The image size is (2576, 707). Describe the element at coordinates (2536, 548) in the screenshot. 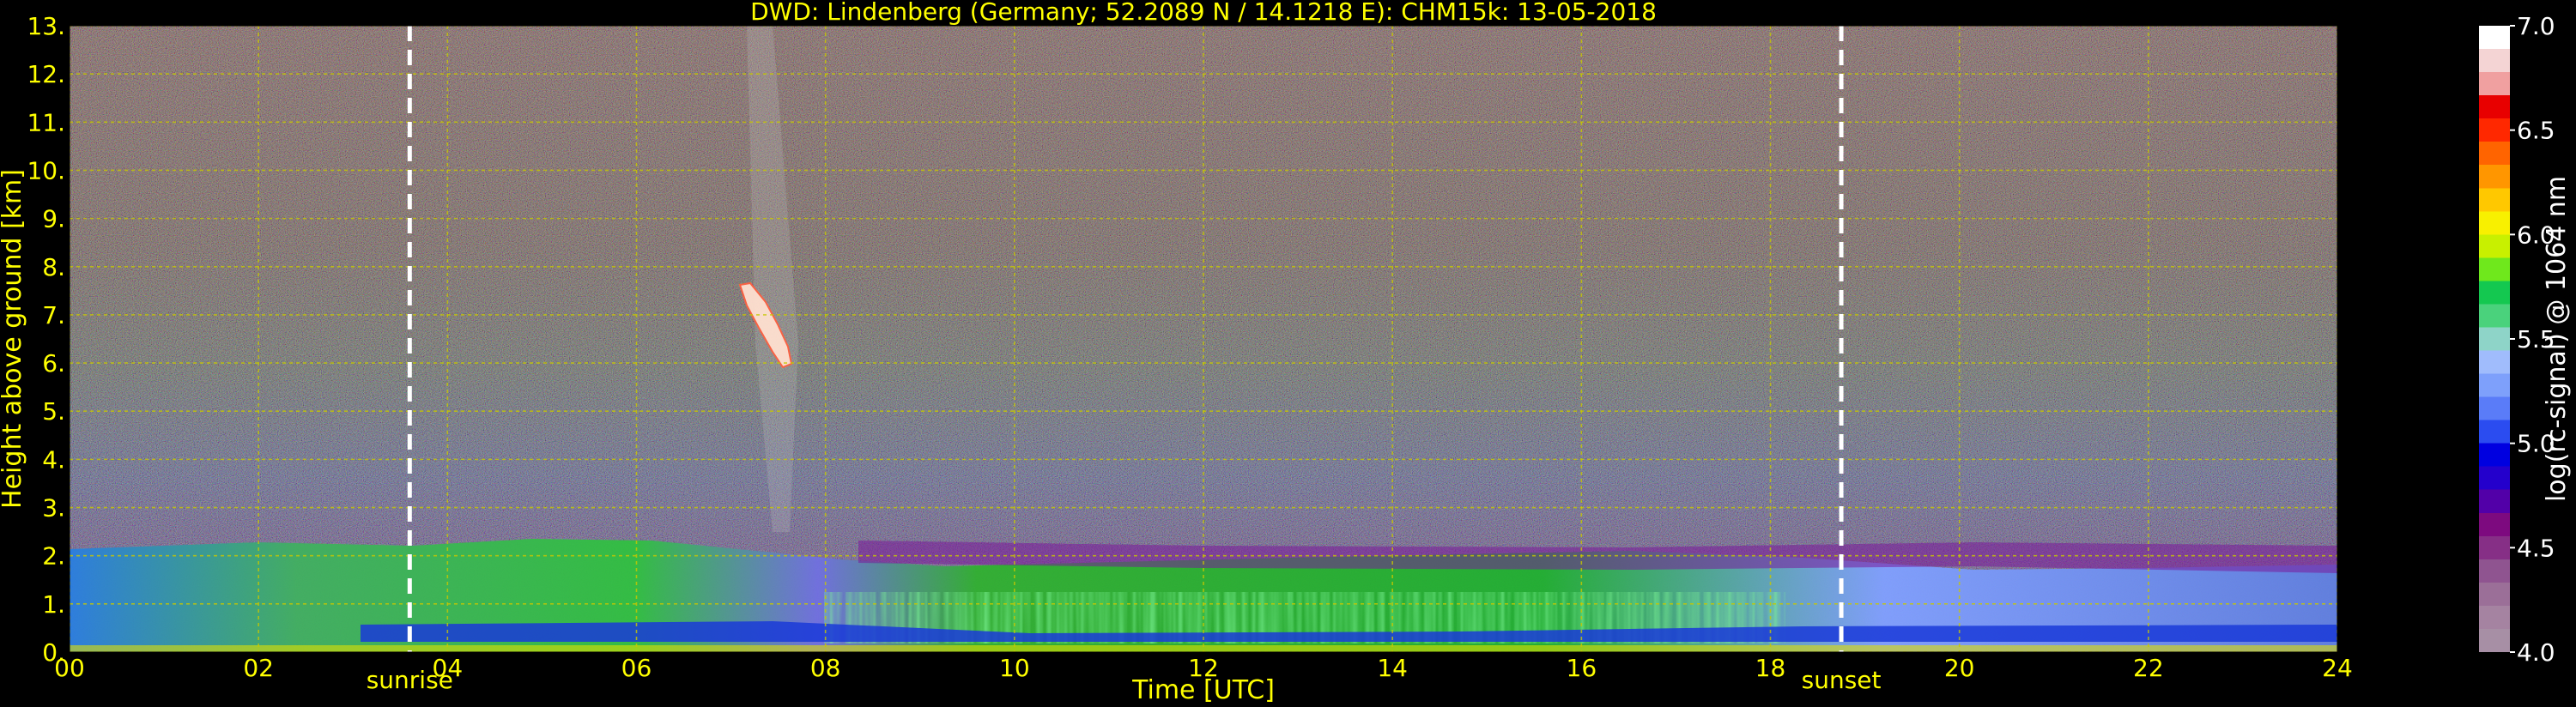

I see `colorbar-tick-label: 4.5` at that location.